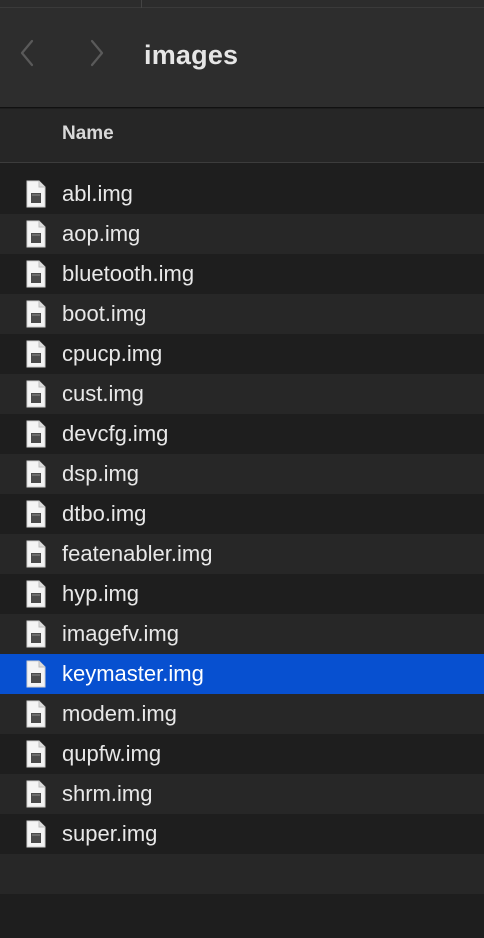  What do you see at coordinates (242, 594) in the screenshot?
I see `file-row: hyp.img` at bounding box center [242, 594].